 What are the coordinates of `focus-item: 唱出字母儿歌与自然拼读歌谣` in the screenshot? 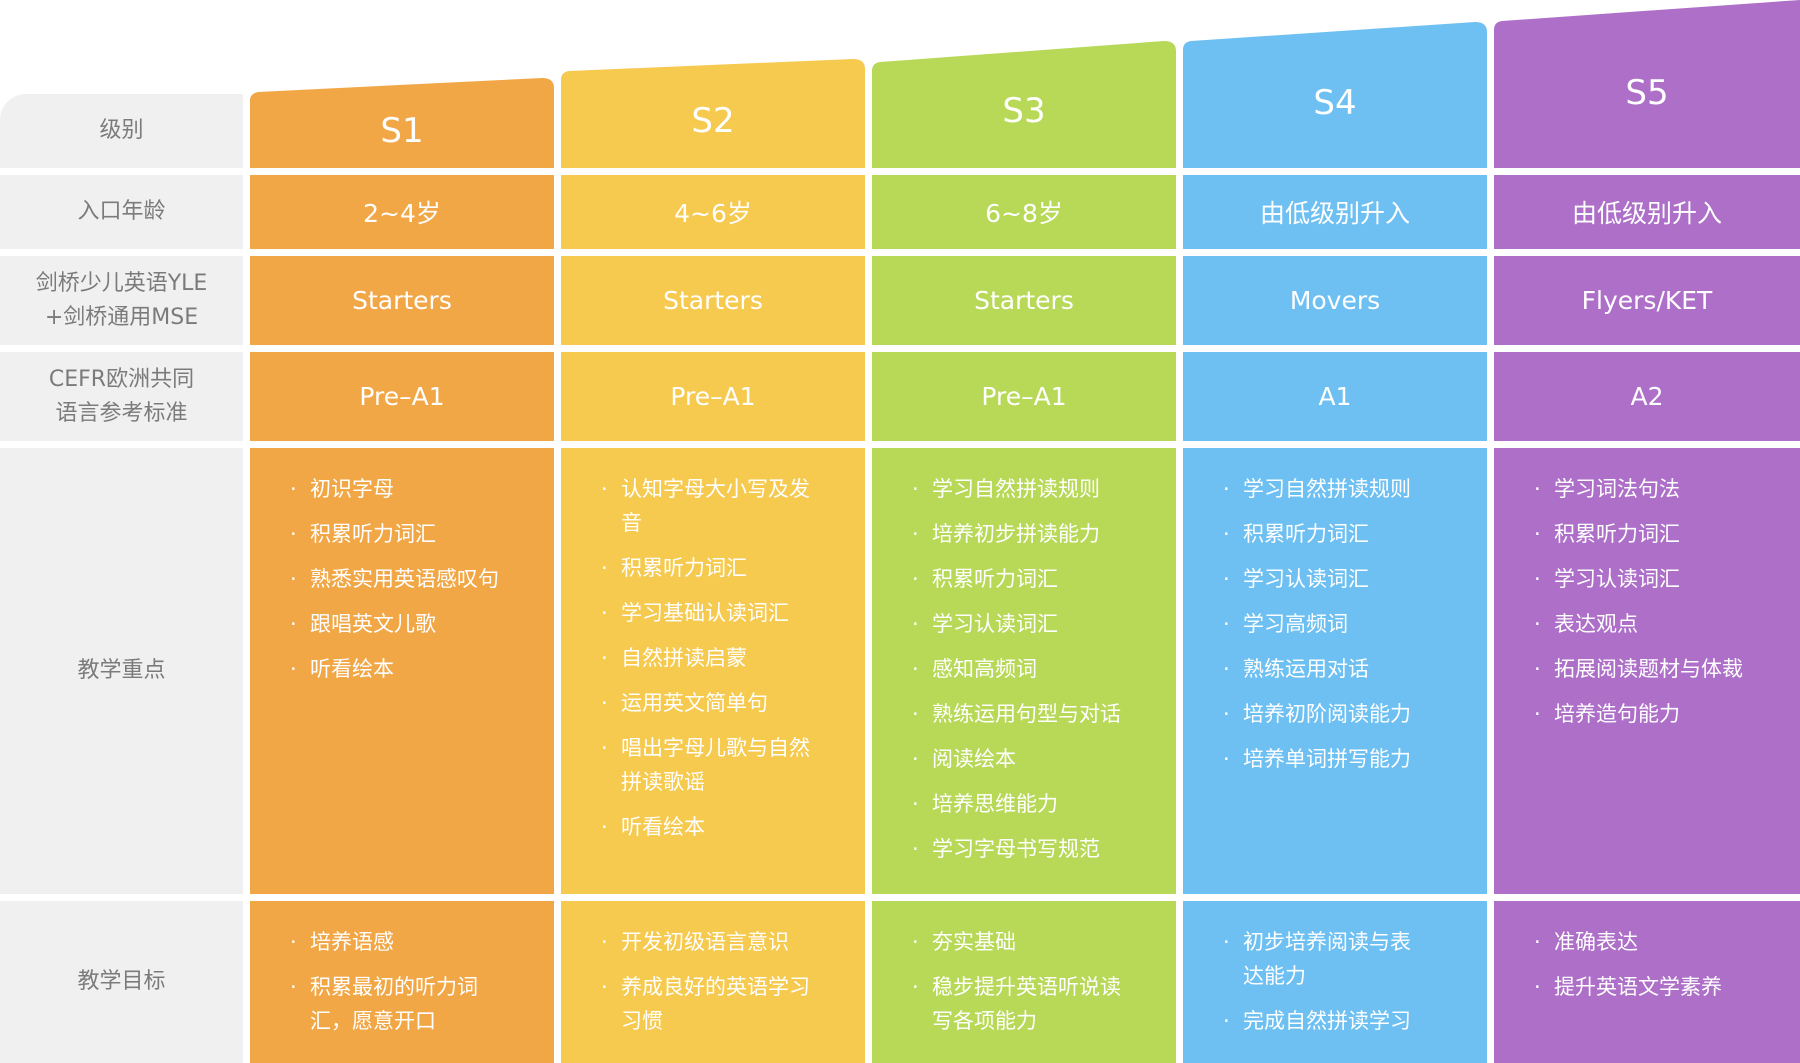 It's located at (712, 765).